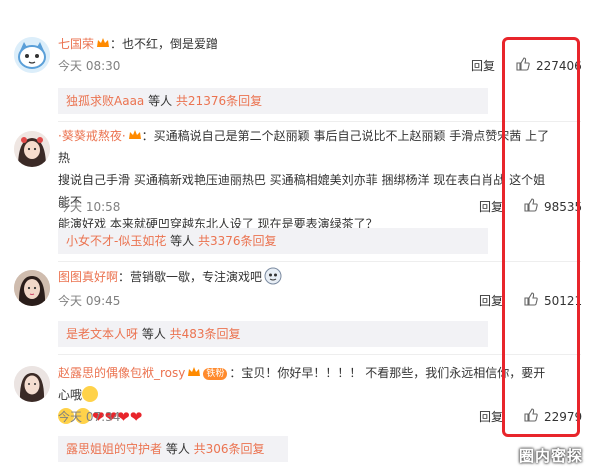  Describe the element at coordinates (273, 279) in the screenshot. I see `ghost-emoji-icon` at that location.